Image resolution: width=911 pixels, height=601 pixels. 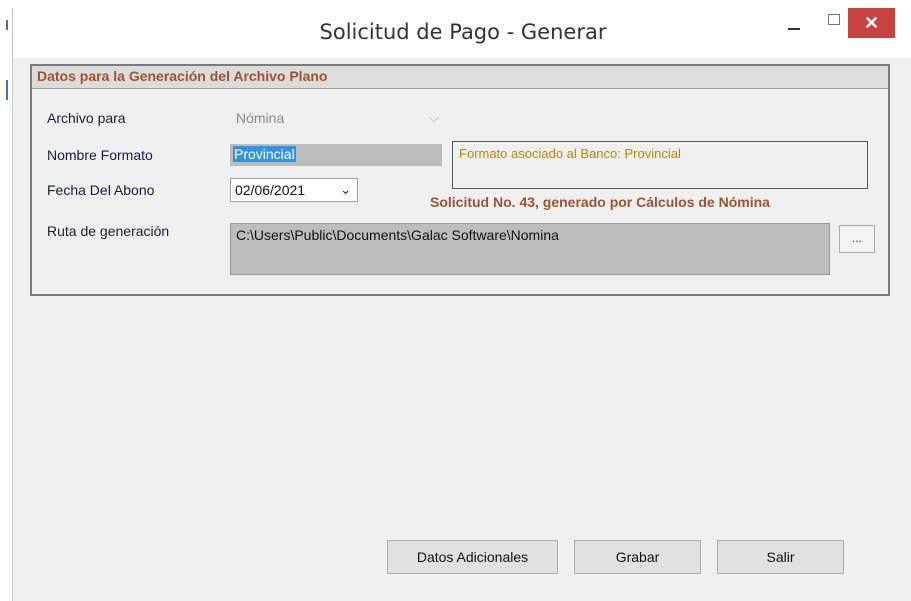 What do you see at coordinates (794, 25) in the screenshot?
I see `minimize-button` at bounding box center [794, 25].